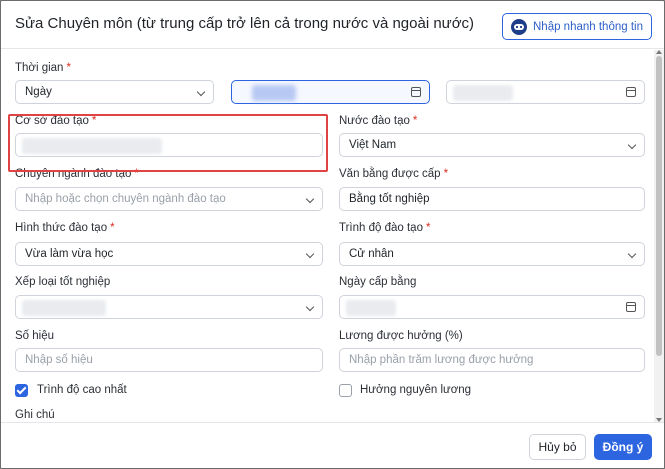 This screenshot has height=469, width=665. What do you see at coordinates (659, 52) in the screenshot?
I see `scroll-up-icon` at bounding box center [659, 52].